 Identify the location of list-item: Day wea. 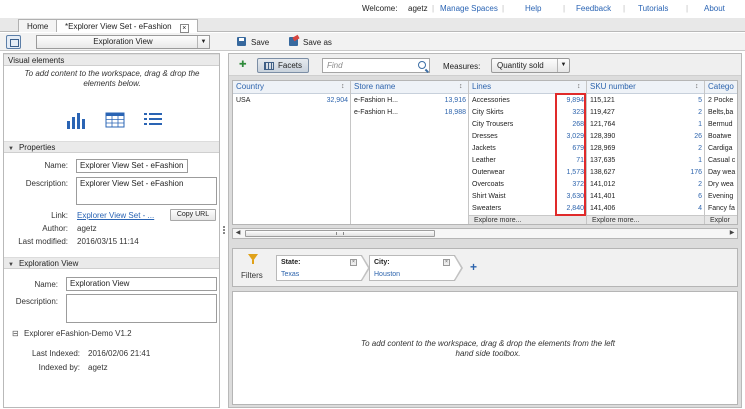
(721, 173).